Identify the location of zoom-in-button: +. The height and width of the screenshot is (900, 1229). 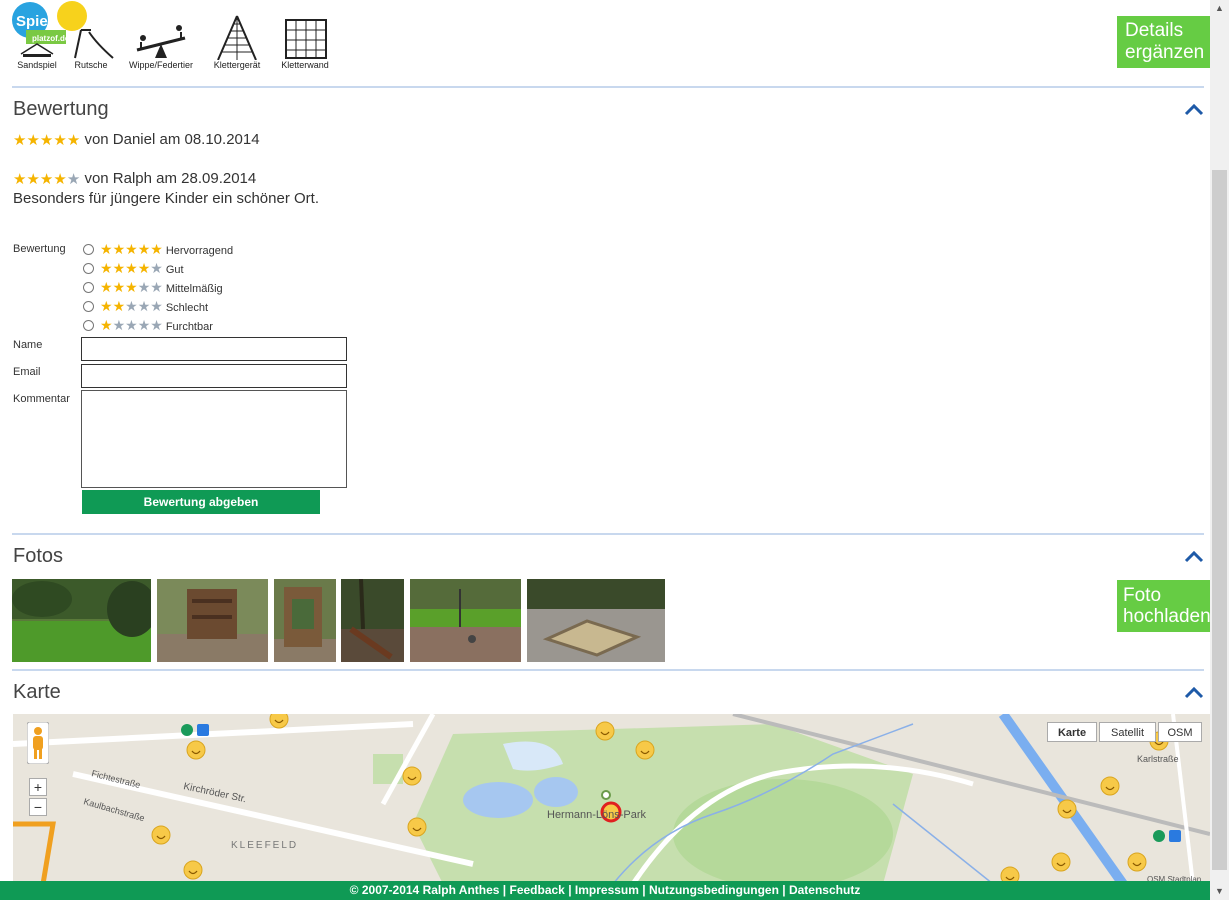
(38, 787).